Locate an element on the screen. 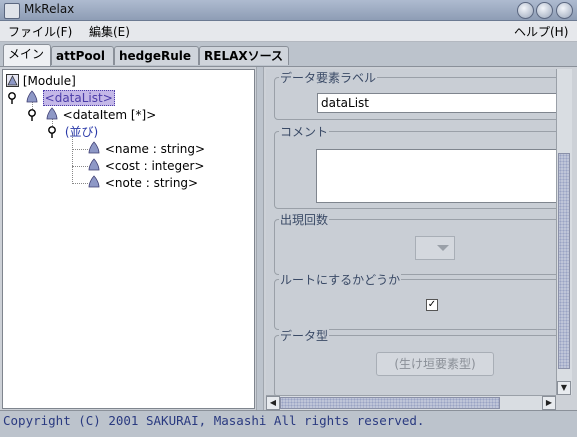  tree-item-module: [Module] is located at coordinates (41, 81).